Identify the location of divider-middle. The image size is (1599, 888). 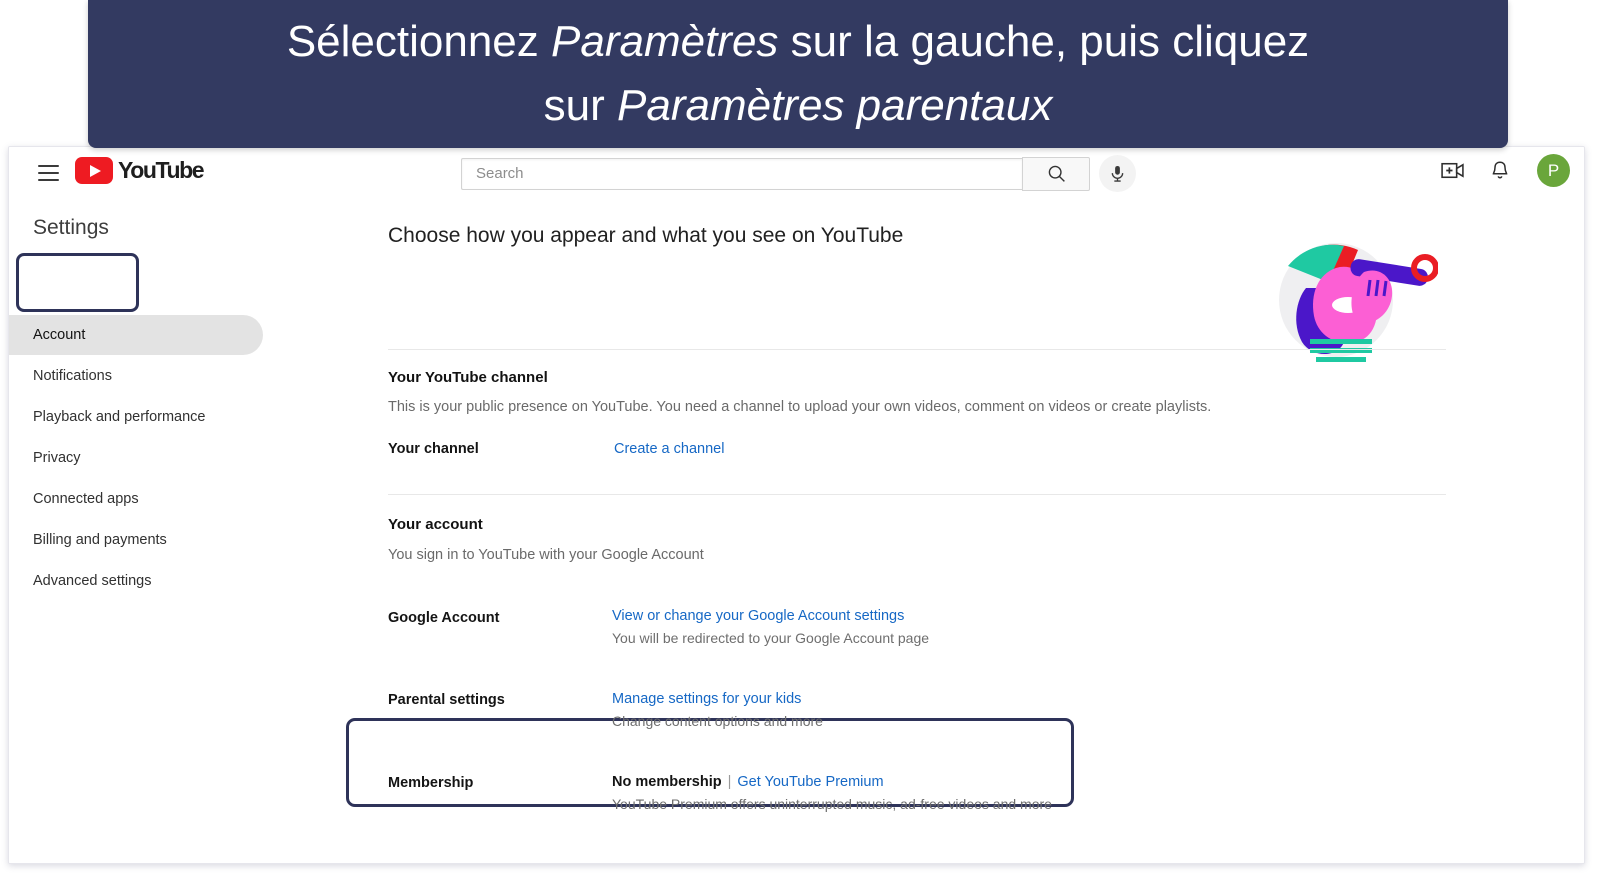
(917, 494).